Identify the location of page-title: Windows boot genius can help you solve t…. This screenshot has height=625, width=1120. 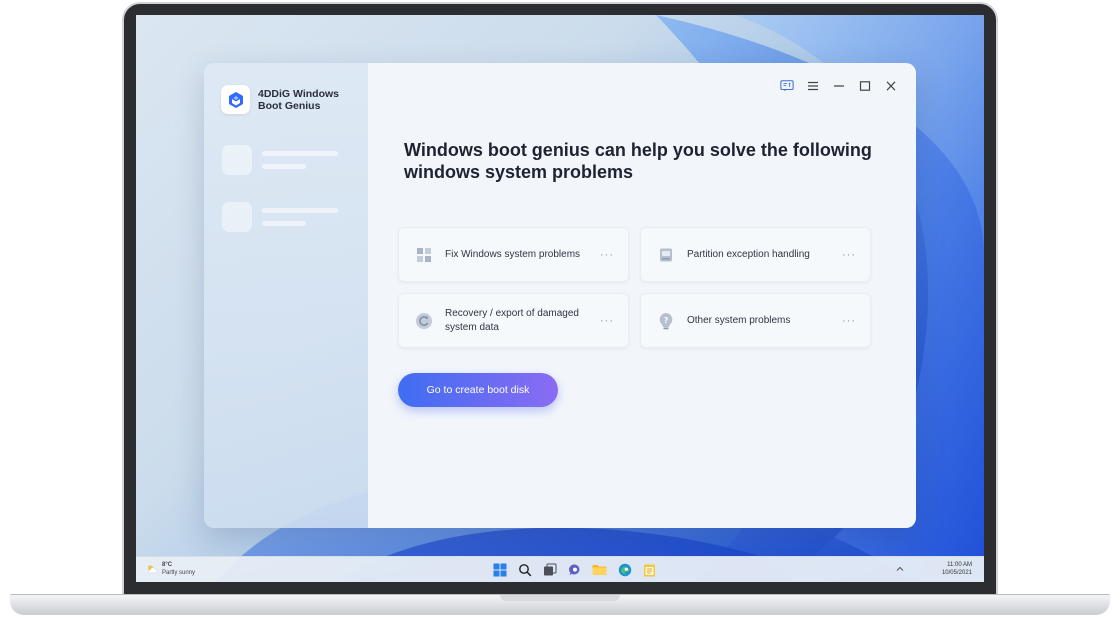
(638, 161).